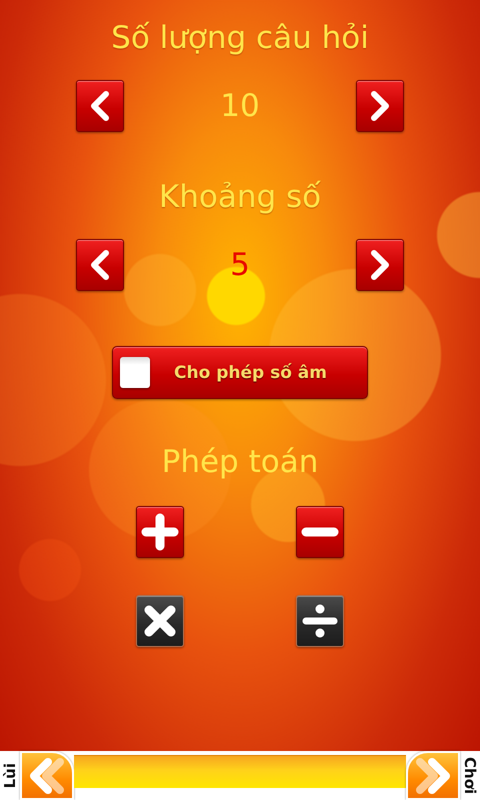 This screenshot has height=800, width=480. What do you see at coordinates (240, 38) in the screenshot?
I see `setting-title: Số lượng câu hỏi` at bounding box center [240, 38].